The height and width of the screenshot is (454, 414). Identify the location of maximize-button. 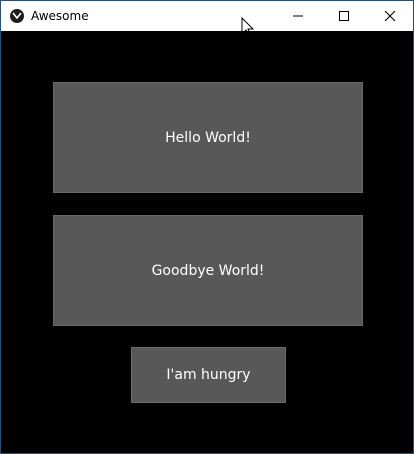
(344, 16).